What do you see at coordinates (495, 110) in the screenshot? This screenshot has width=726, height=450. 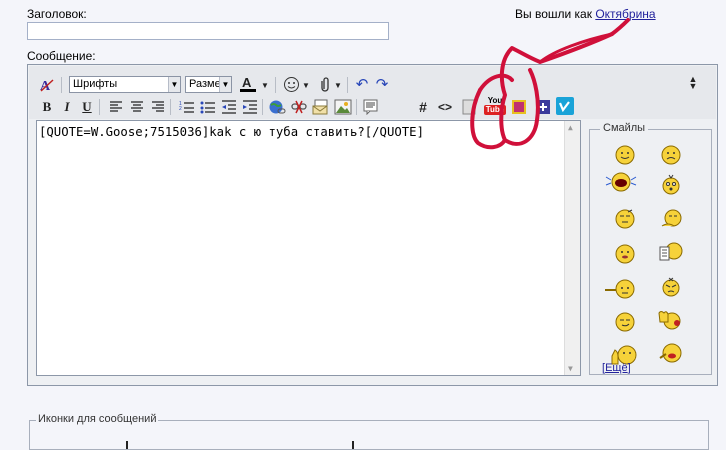 I see `youtube-logo-bottom: Tube` at bounding box center [495, 110].